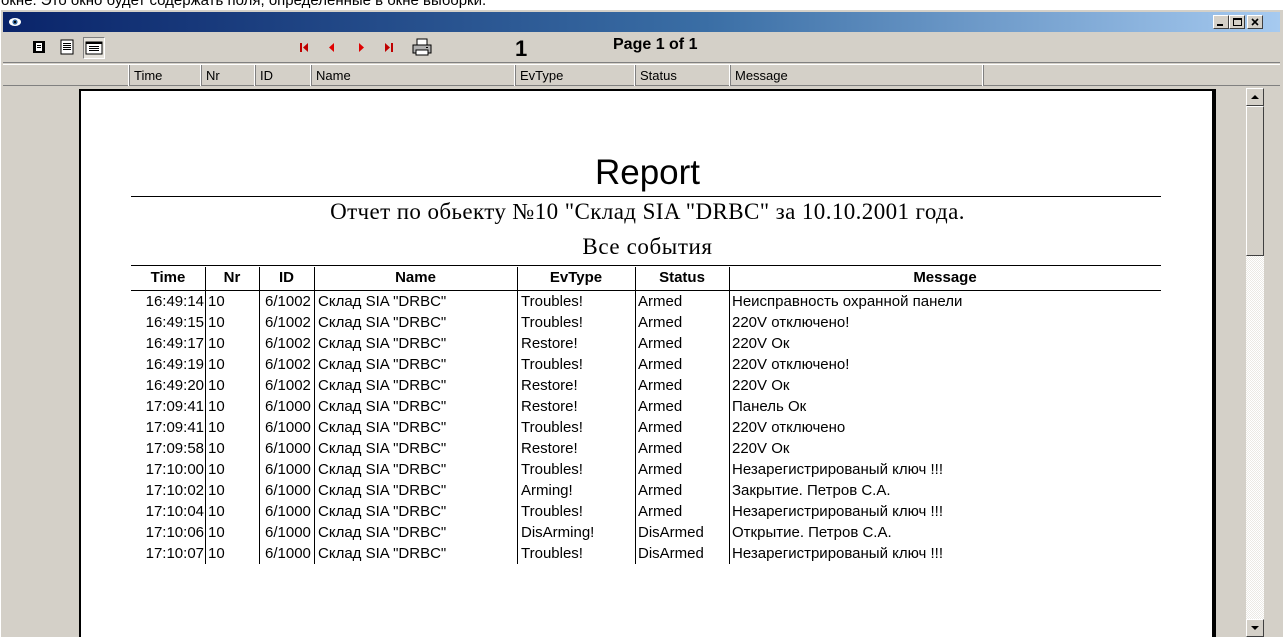  What do you see at coordinates (174, 301) in the screenshot?
I see `cell-time: 16:49:14` at bounding box center [174, 301].